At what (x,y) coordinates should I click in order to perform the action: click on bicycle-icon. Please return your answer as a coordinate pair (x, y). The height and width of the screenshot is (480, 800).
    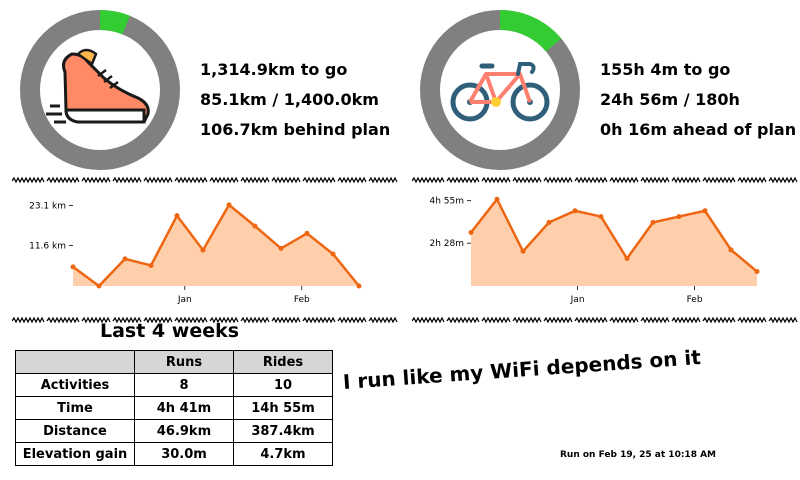
    Looking at the image, I should click on (500, 92).